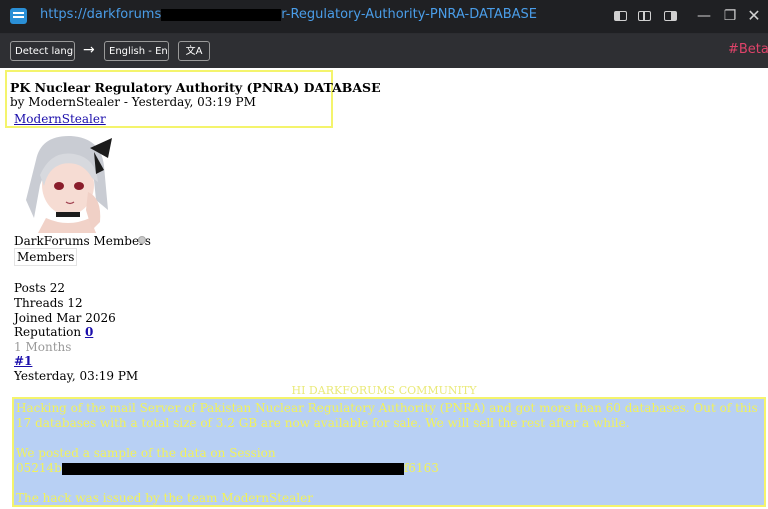 This screenshot has width=768, height=509. What do you see at coordinates (133, 102) in the screenshot?
I see `post-byline: by ModernStealer - Yesterday, 03:19 PM` at bounding box center [133, 102].